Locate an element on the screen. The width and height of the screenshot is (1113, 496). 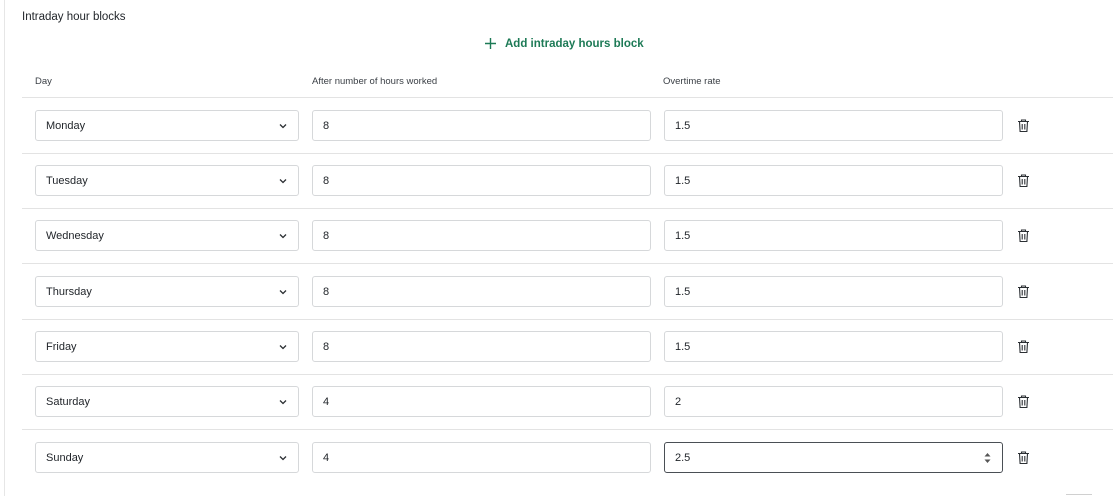
day-select: Wednesday is located at coordinates (167, 235).